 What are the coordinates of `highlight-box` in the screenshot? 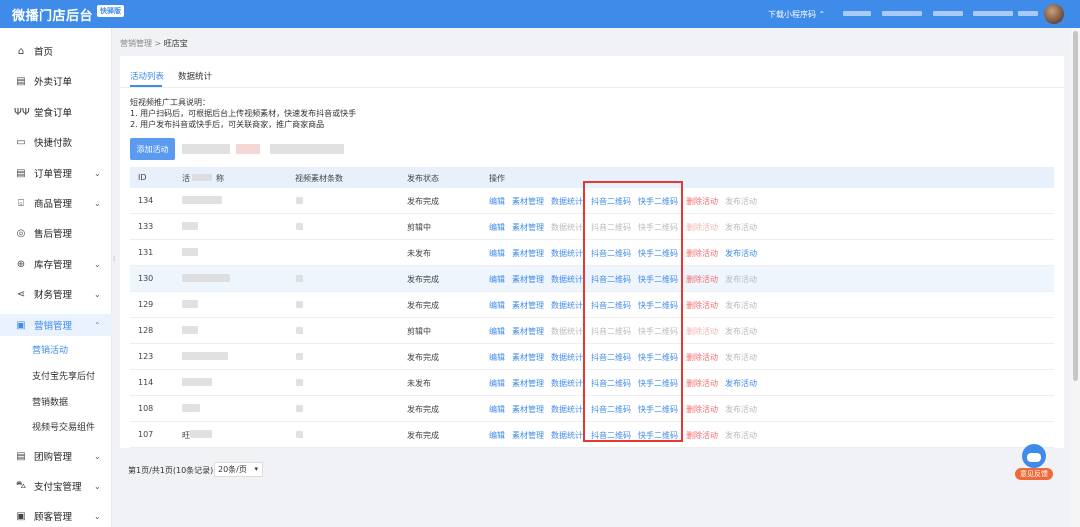 It's located at (633, 311).